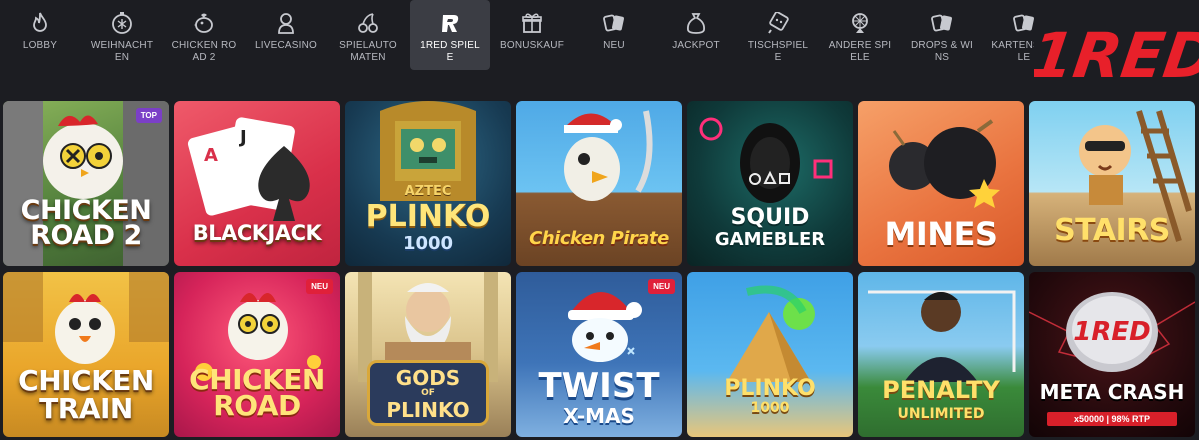 Image resolution: width=1199 pixels, height=440 pixels. Describe the element at coordinates (86, 235) in the screenshot. I see `game-title-line: ROAD 2` at that location.